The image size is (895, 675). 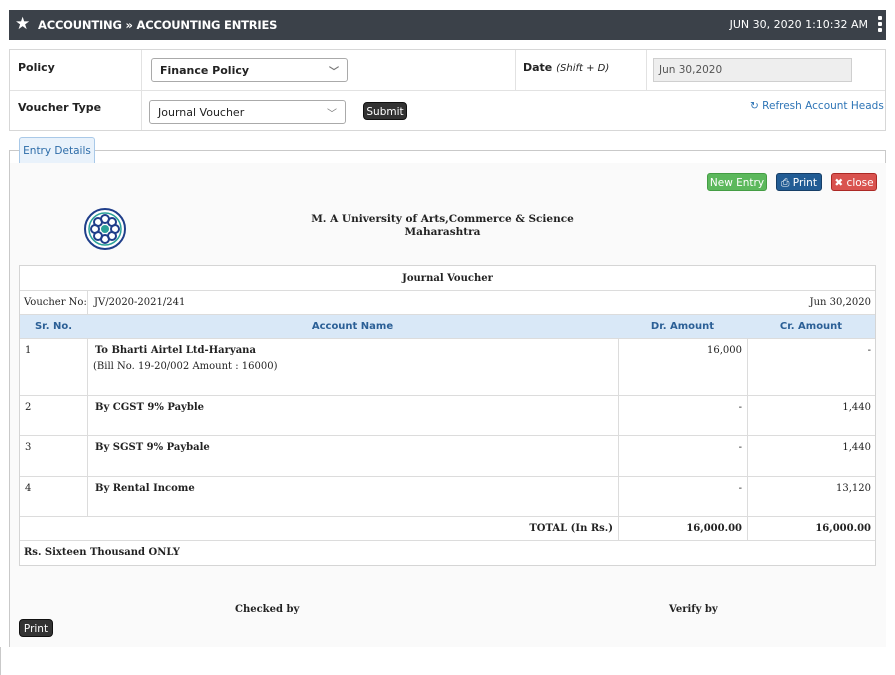 I want to click on row-account: To Bharti Airtel Ltd-Haryana, so click(x=175, y=350).